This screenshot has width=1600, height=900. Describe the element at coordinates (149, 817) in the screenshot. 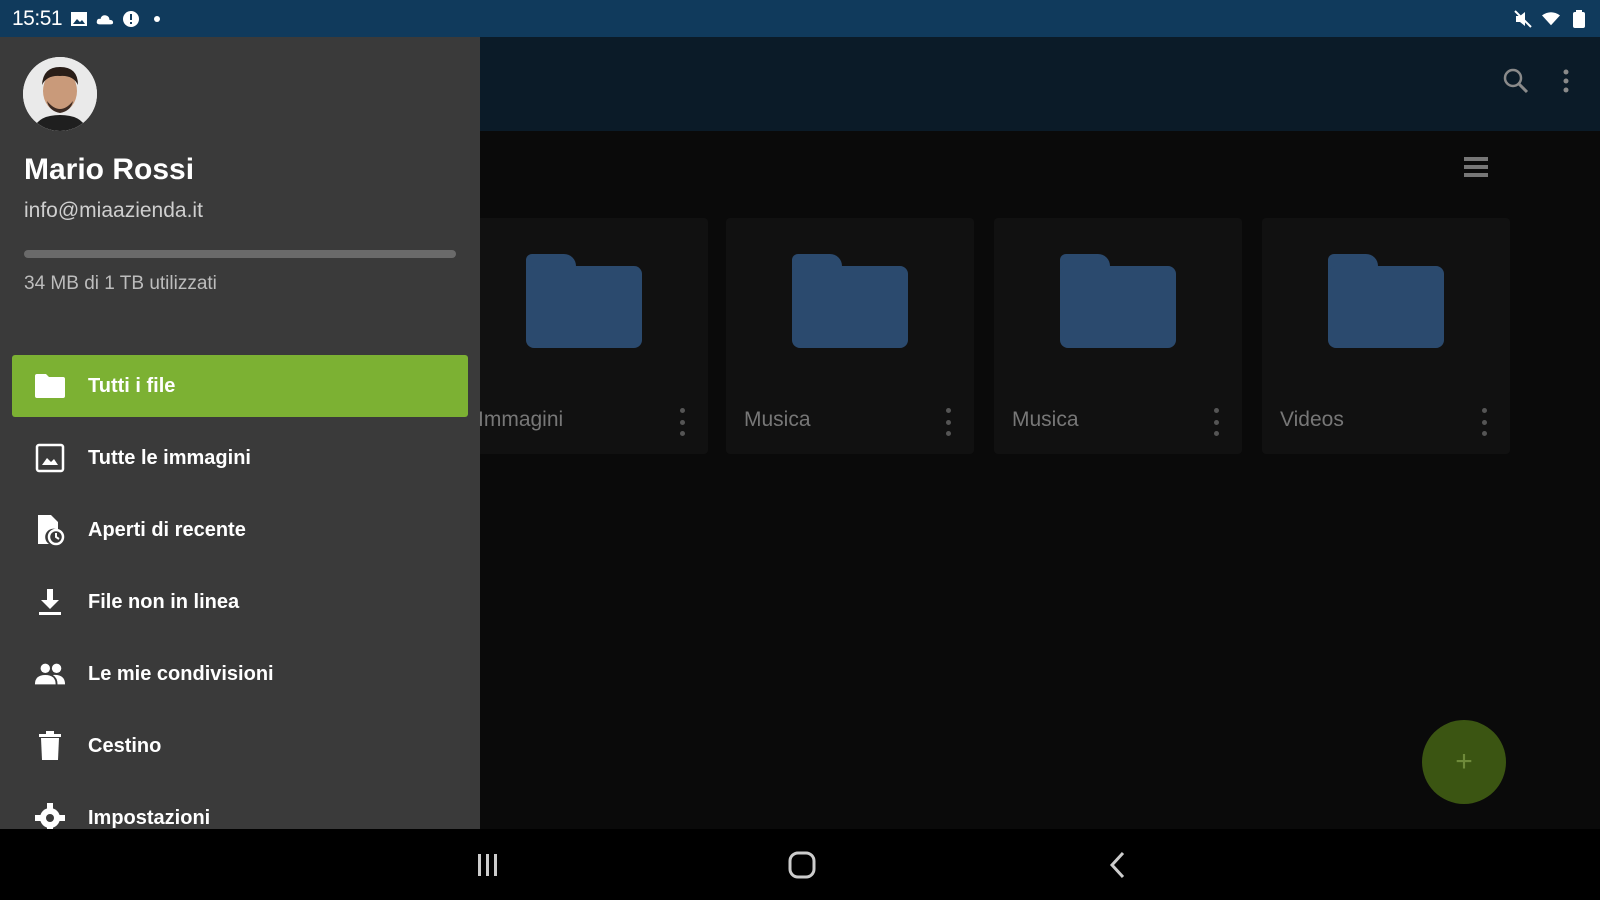

I see `menu-label: Impostazioni` at that location.